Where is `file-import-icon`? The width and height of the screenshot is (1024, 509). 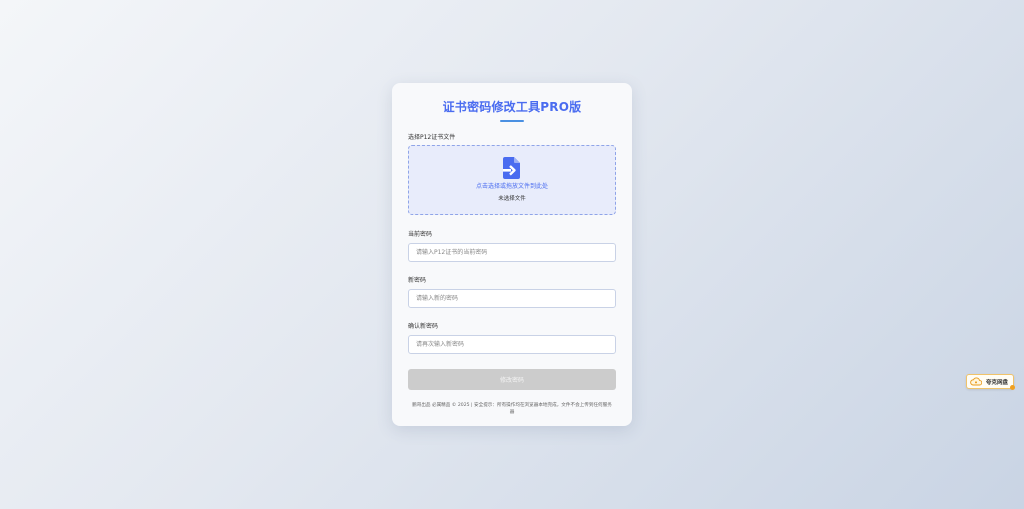
file-import-icon is located at coordinates (511, 168).